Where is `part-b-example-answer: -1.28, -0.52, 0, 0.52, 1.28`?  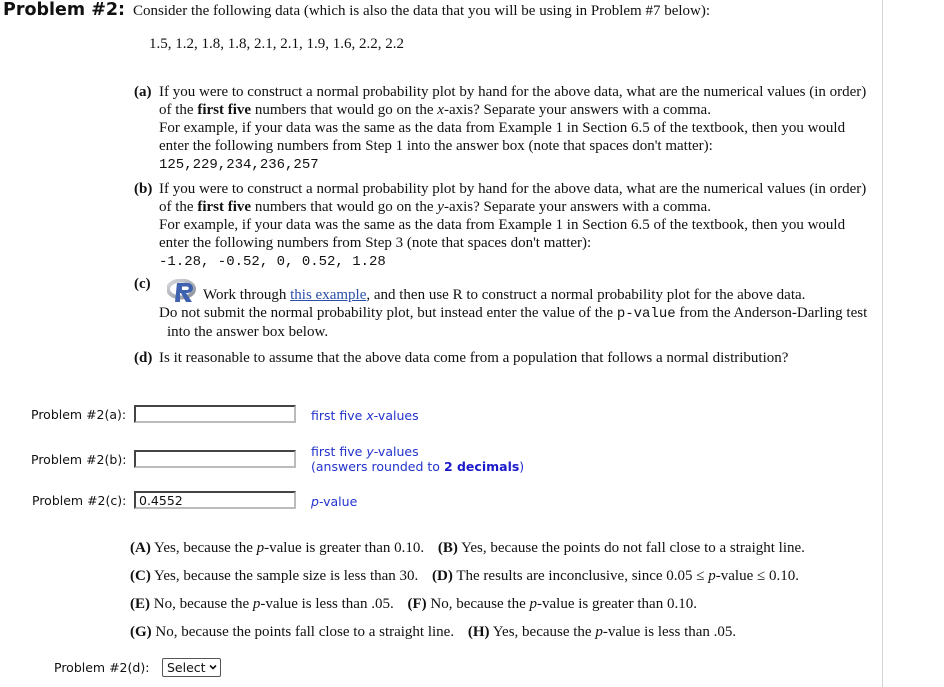 part-b-example-answer: -1.28, -0.52, 0, 0.52, 1.28 is located at coordinates (272, 262).